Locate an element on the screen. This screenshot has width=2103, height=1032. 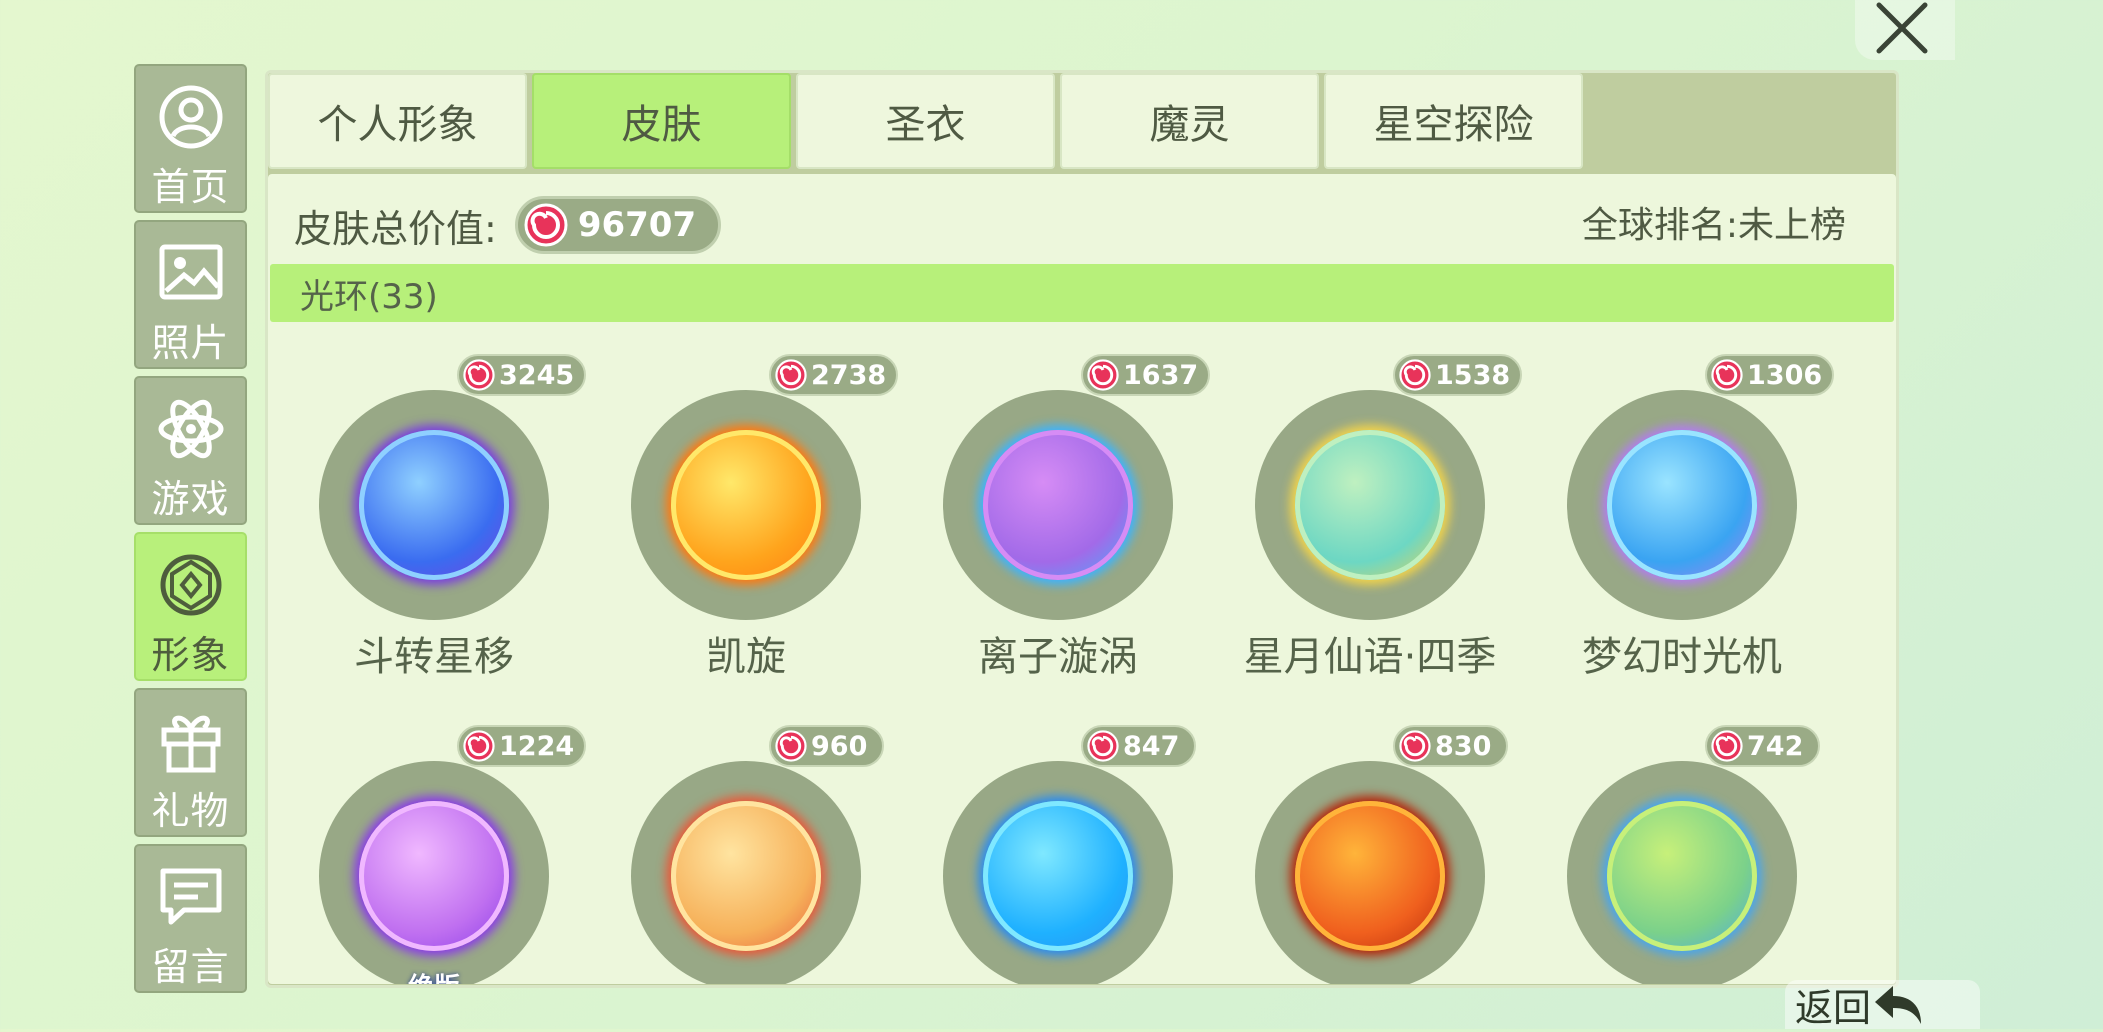
item-price-badge: 1637 is located at coordinates (1146, 375).